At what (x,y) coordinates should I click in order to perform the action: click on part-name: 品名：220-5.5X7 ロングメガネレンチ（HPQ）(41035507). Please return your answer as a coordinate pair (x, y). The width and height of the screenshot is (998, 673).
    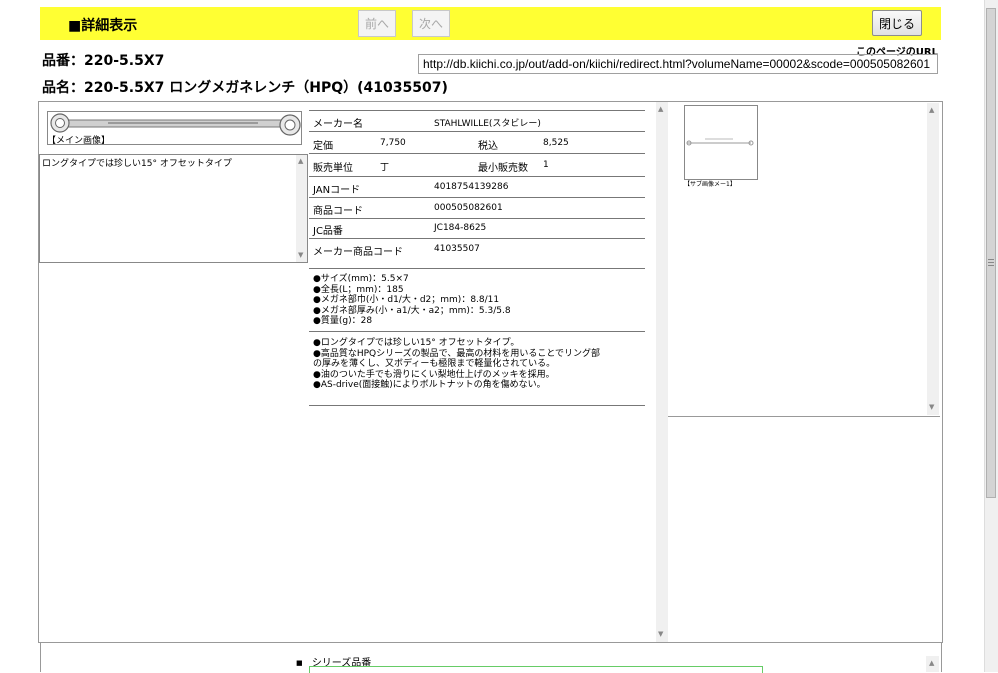
    Looking at the image, I should click on (245, 88).